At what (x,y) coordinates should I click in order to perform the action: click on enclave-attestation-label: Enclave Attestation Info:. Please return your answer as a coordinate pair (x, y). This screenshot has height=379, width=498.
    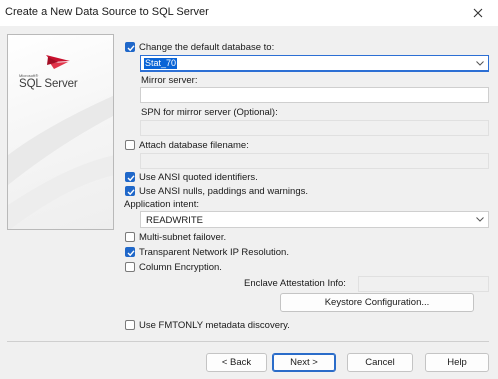
    Looking at the image, I should click on (295, 283).